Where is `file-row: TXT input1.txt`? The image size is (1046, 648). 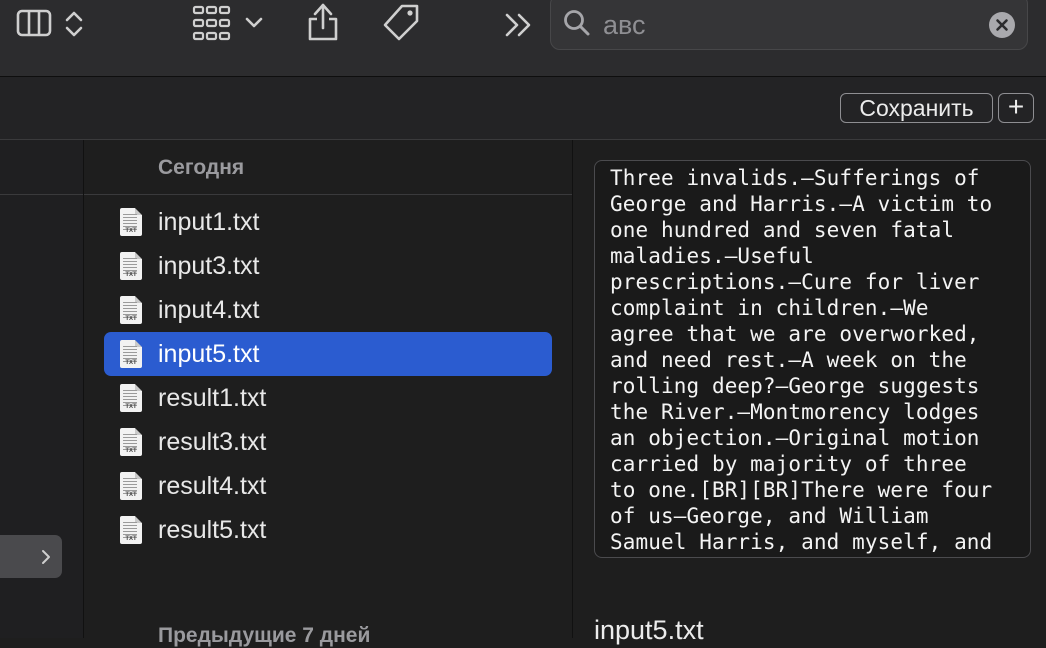
file-row: TXT input1.txt is located at coordinates (328, 222).